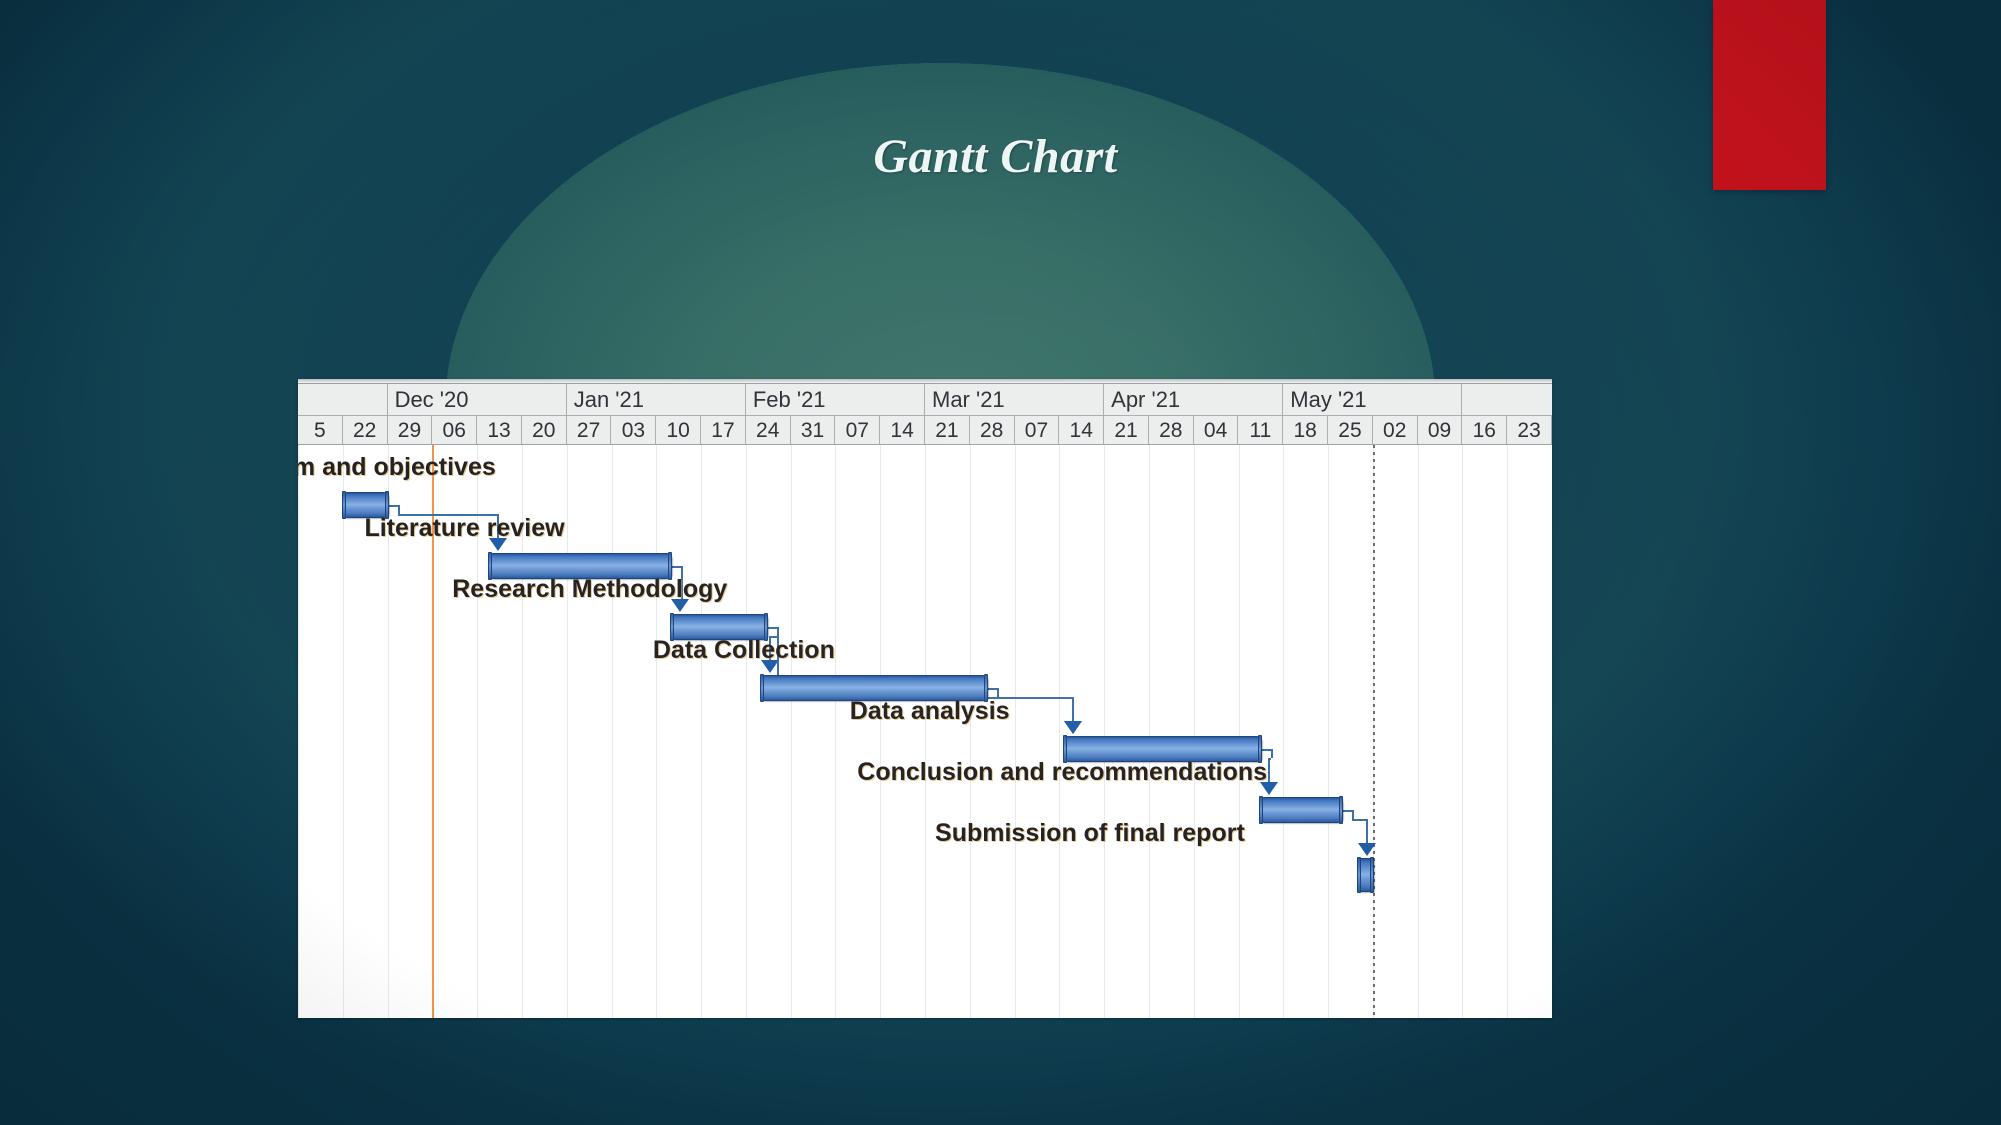 This screenshot has width=2001, height=1125. I want to click on timeline-week-tick: 02, so click(1395, 430).